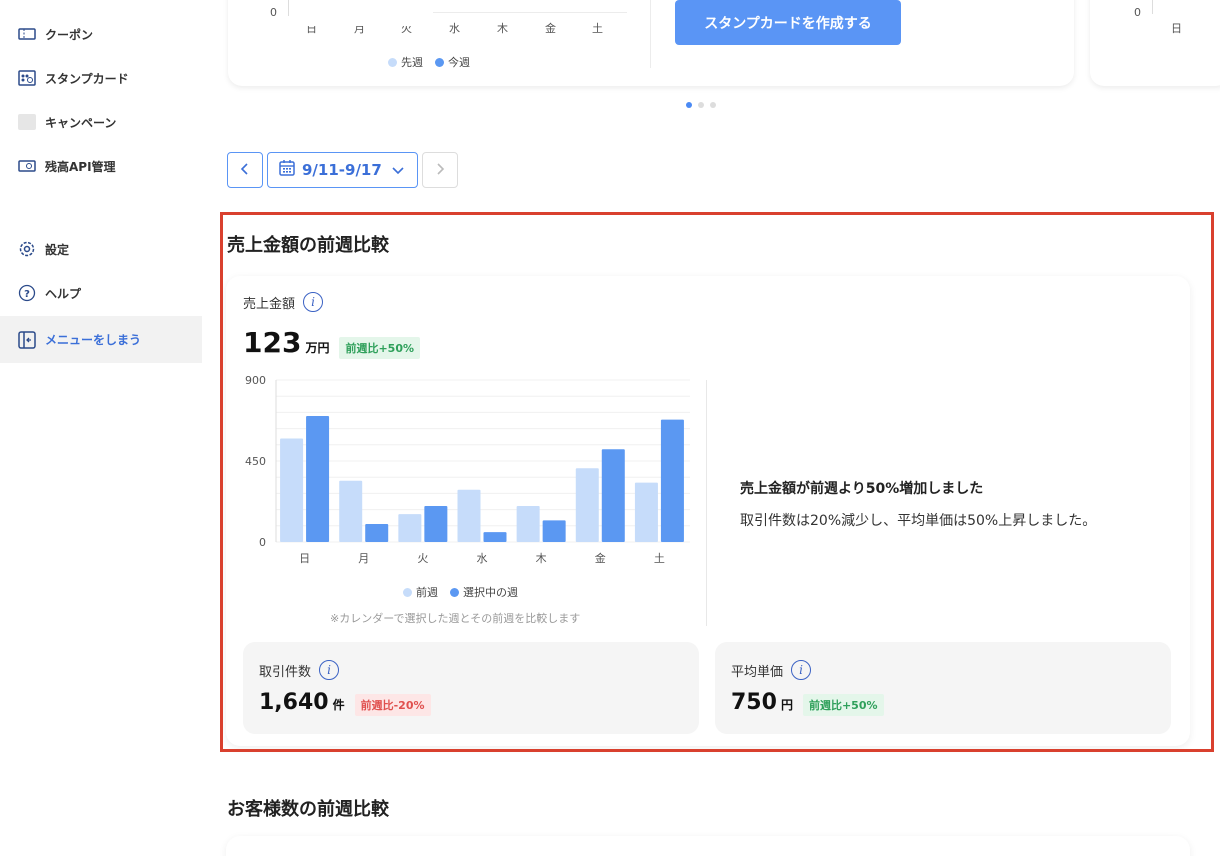 The width and height of the screenshot is (1220, 856). Describe the element at coordinates (27, 249) in the screenshot. I see `gear-icon` at that location.